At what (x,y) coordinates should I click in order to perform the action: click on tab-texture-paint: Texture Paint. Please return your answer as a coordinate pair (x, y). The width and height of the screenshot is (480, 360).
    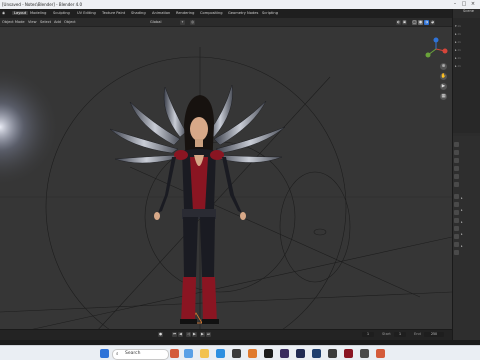
    Looking at the image, I should click on (113, 13).